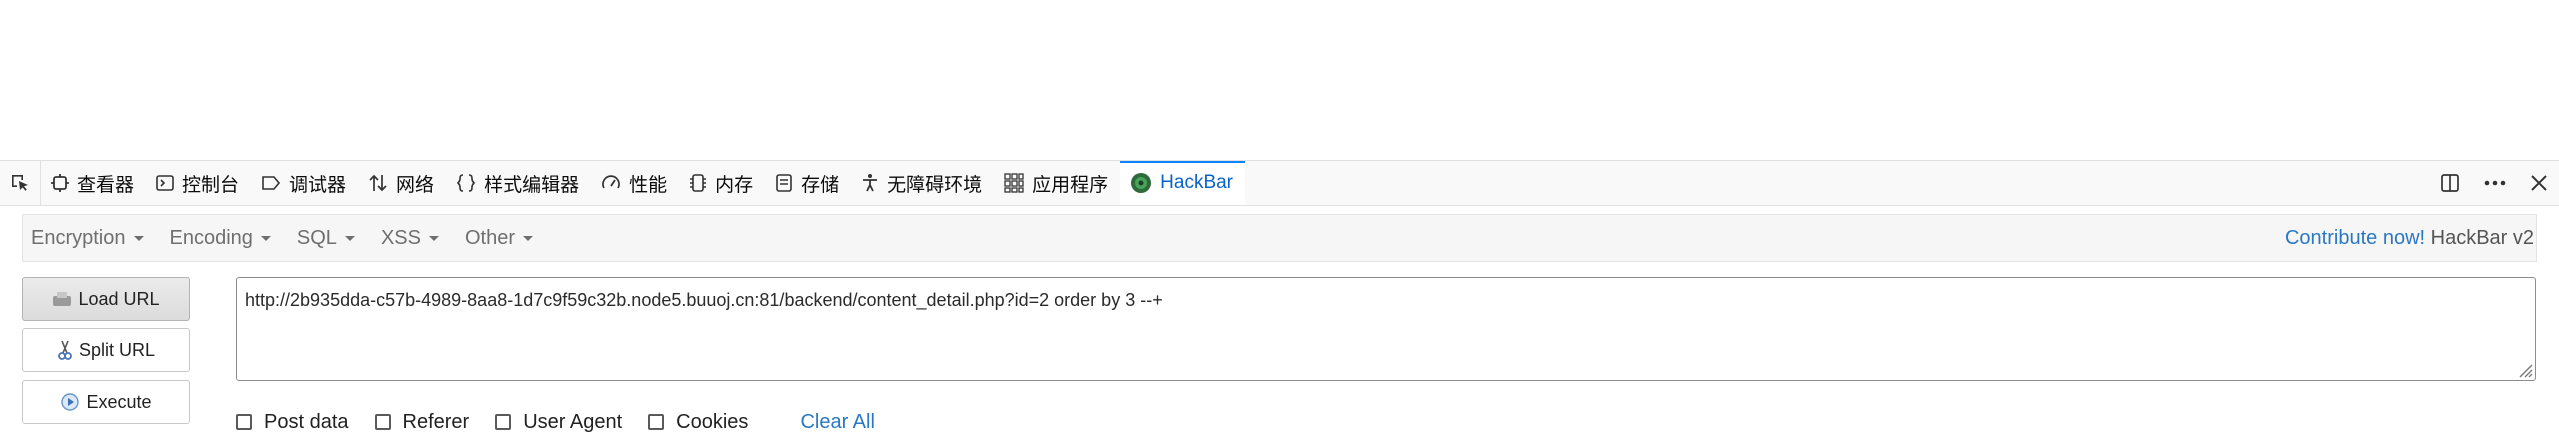 Image resolution: width=2559 pixels, height=445 pixels. Describe the element at coordinates (306, 421) in the screenshot. I see `option-label: Post data` at that location.